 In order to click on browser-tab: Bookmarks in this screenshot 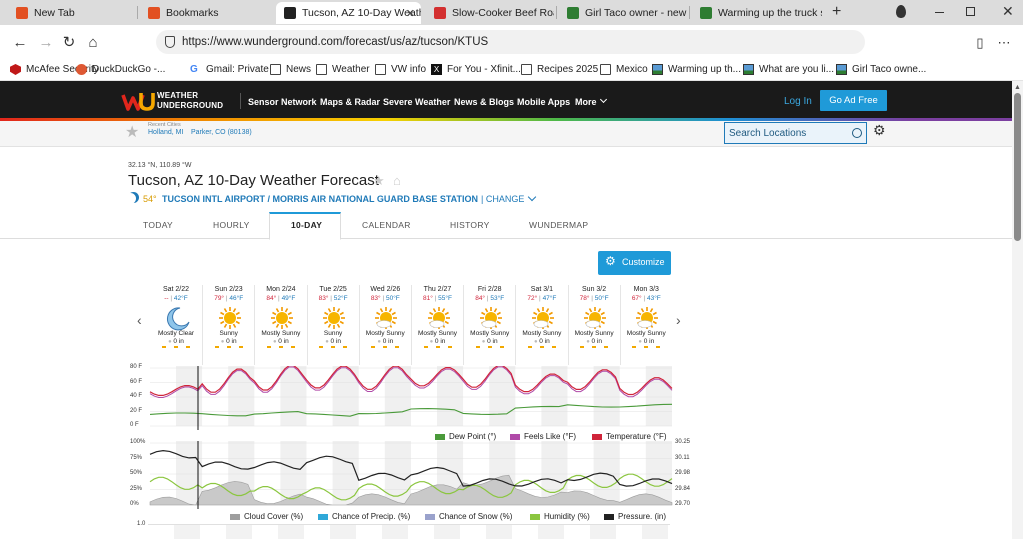, I will do `click(203, 13)`.